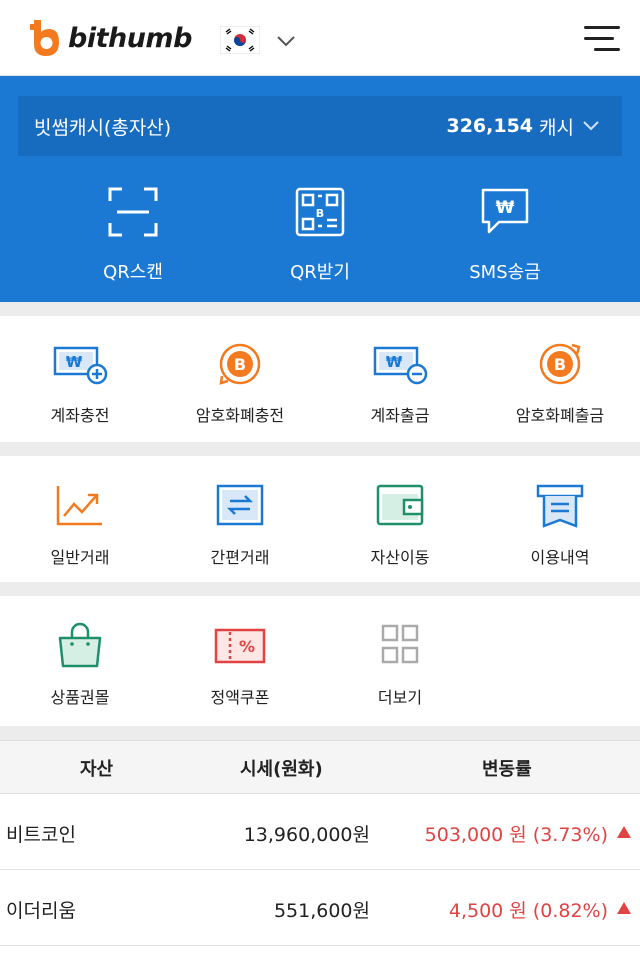 The width and height of the screenshot is (640, 953). Describe the element at coordinates (556, 127) in the screenshot. I see `cash-unit: 캐시` at that location.